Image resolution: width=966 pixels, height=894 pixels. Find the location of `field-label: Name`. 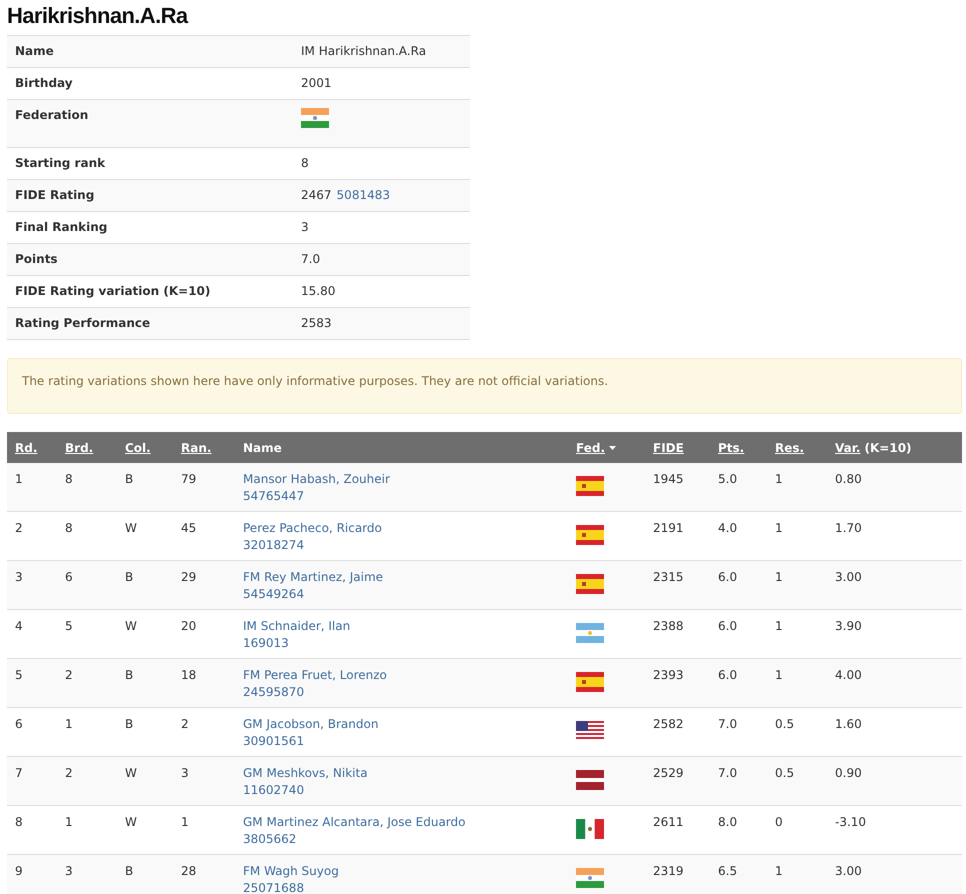

field-label: Name is located at coordinates (34, 51).